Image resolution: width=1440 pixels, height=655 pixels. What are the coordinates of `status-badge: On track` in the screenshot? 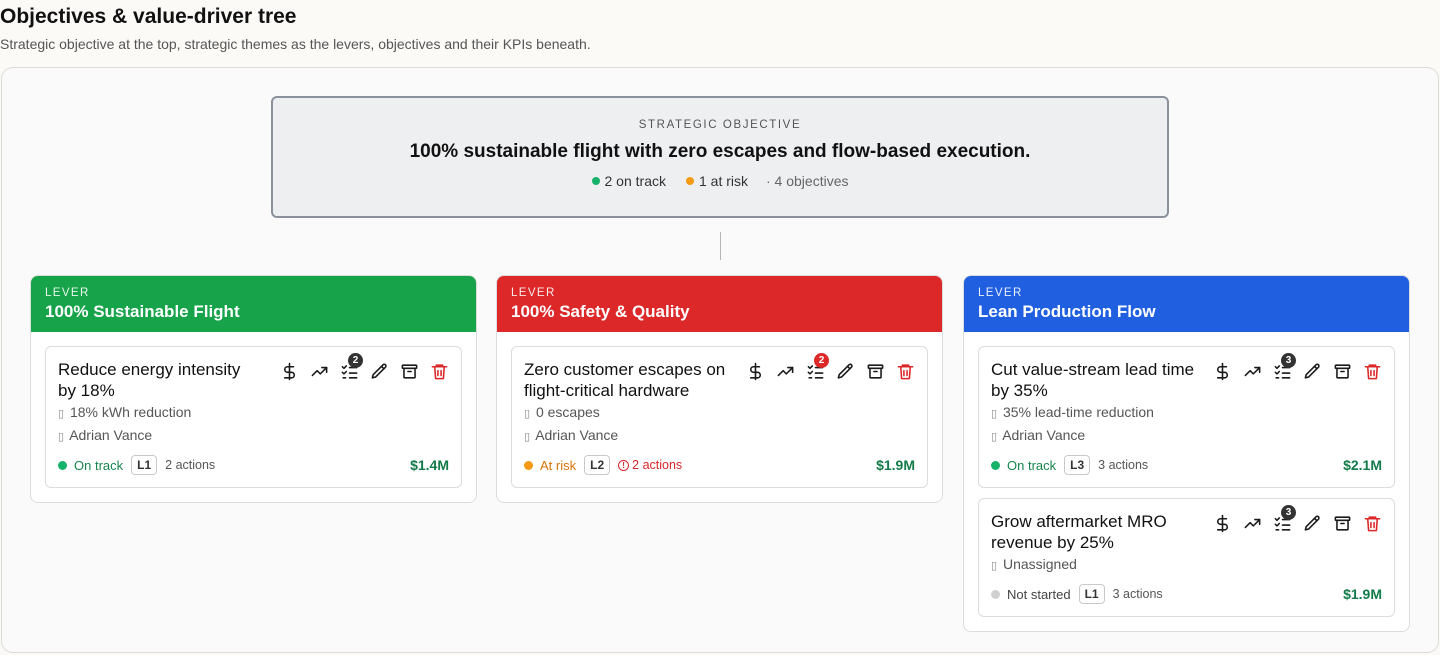 It's located at (90, 465).